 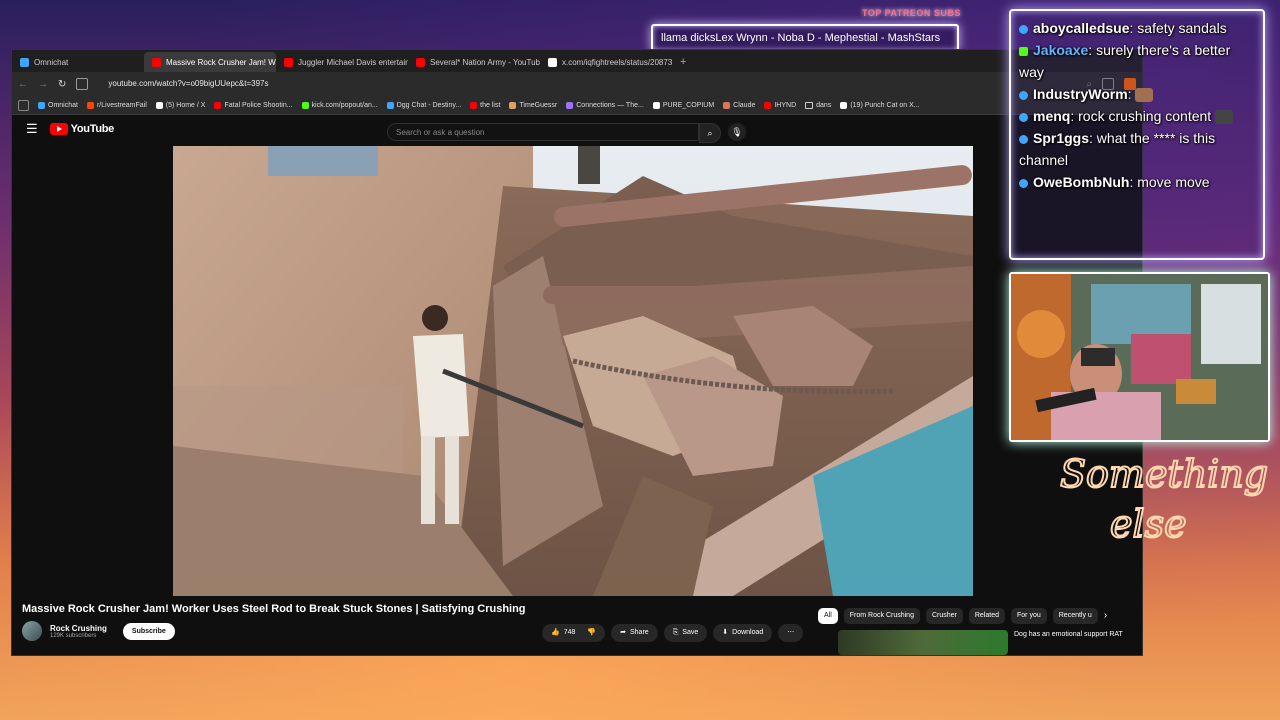 What do you see at coordinates (911, 13) in the screenshot?
I see `patreon-label: TOP PATREON SUBS` at bounding box center [911, 13].